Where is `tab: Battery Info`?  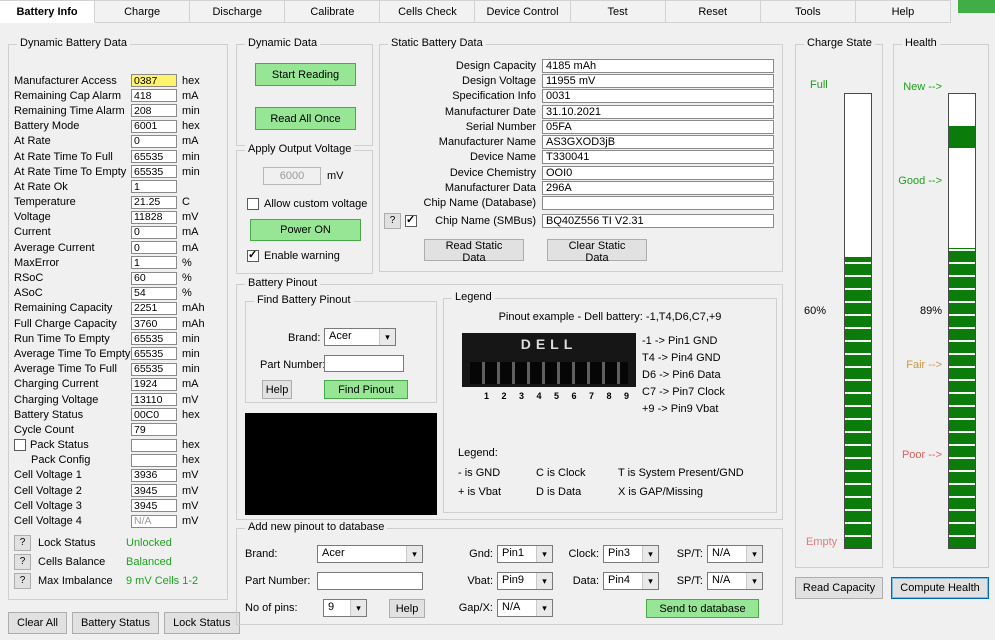
tab: Battery Info is located at coordinates (48, 11).